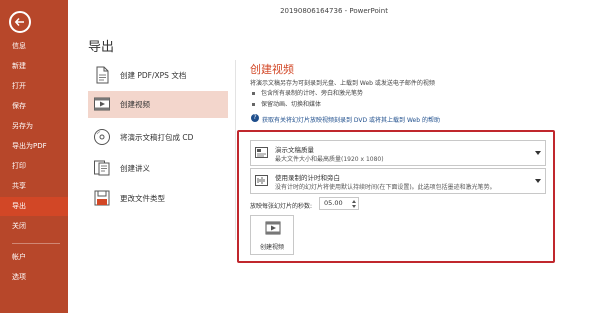  I want to click on seconds-spinner: 05.00, so click(339, 203).